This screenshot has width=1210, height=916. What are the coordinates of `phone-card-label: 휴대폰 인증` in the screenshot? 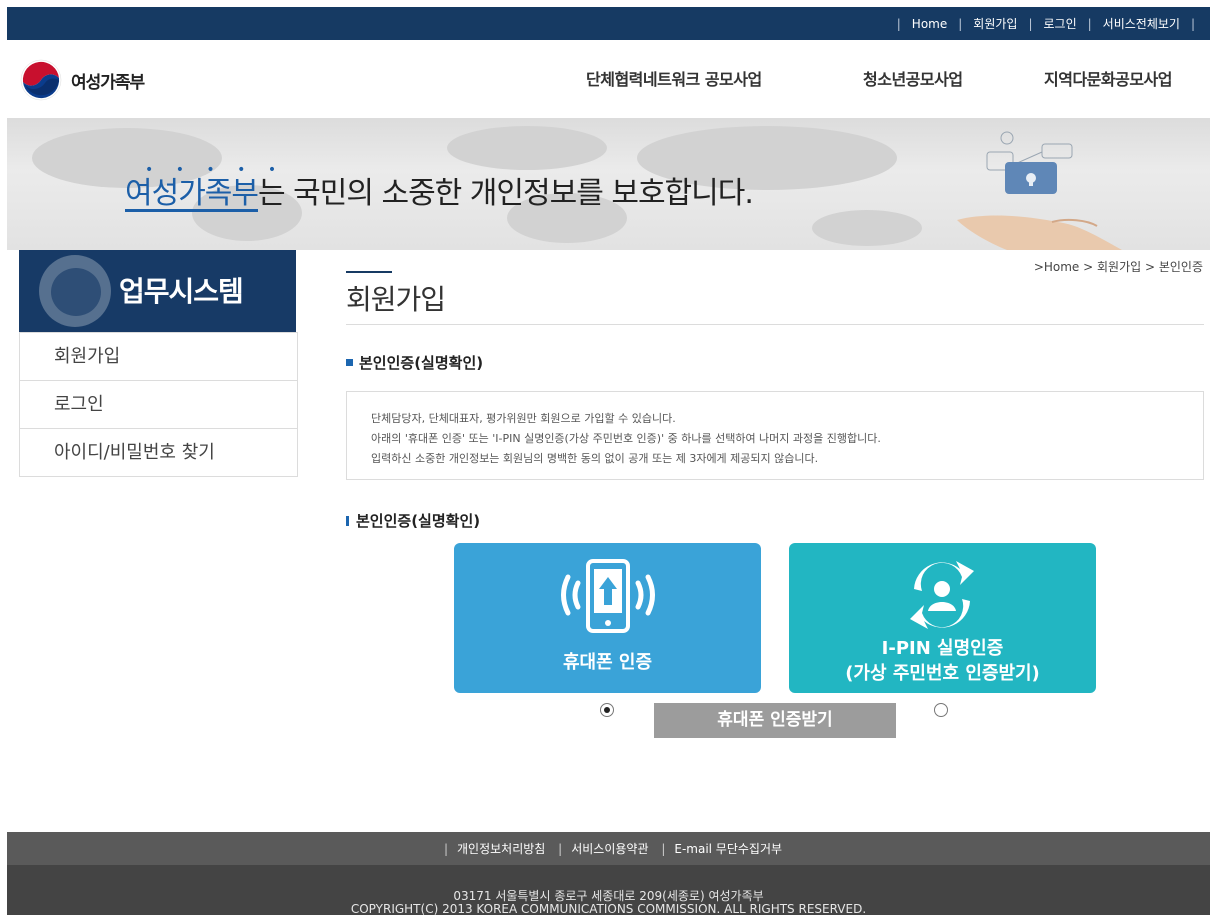 It's located at (607, 662).